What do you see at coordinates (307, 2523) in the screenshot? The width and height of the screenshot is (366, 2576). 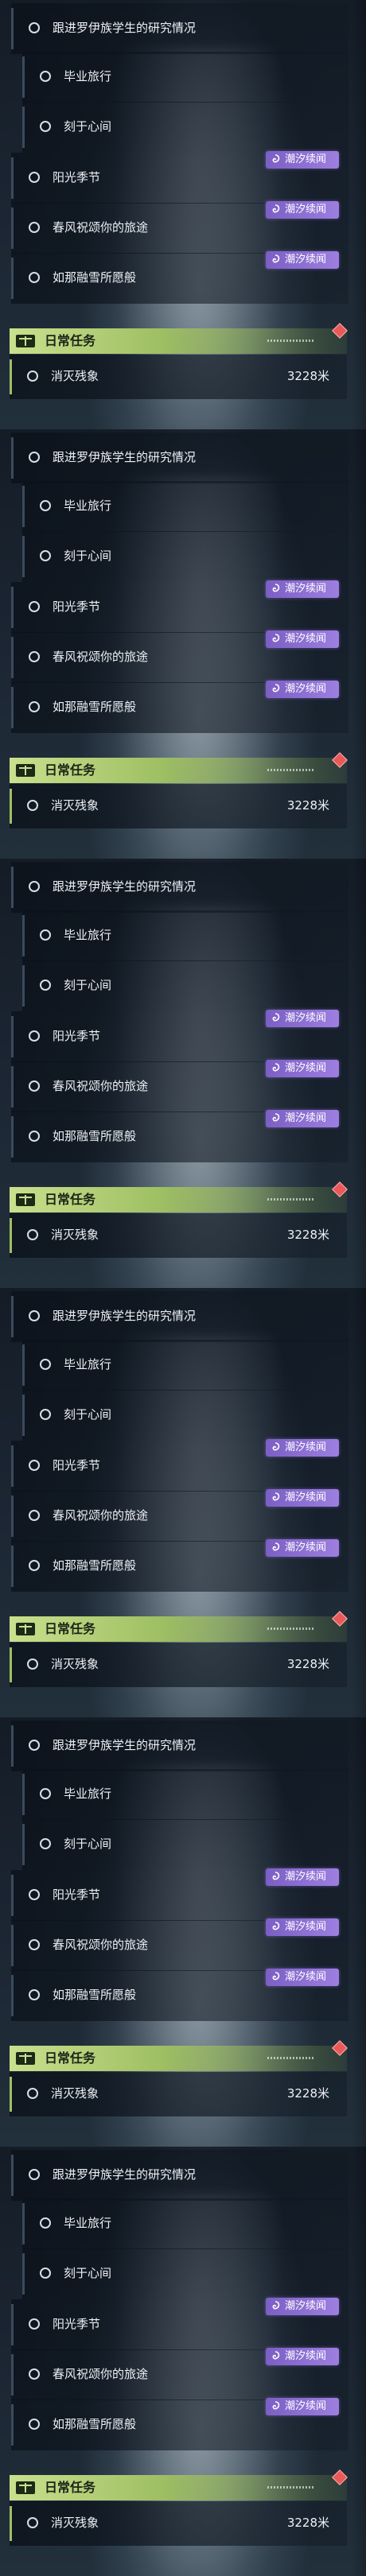 I see `daily-task-distance: 3228米` at bounding box center [307, 2523].